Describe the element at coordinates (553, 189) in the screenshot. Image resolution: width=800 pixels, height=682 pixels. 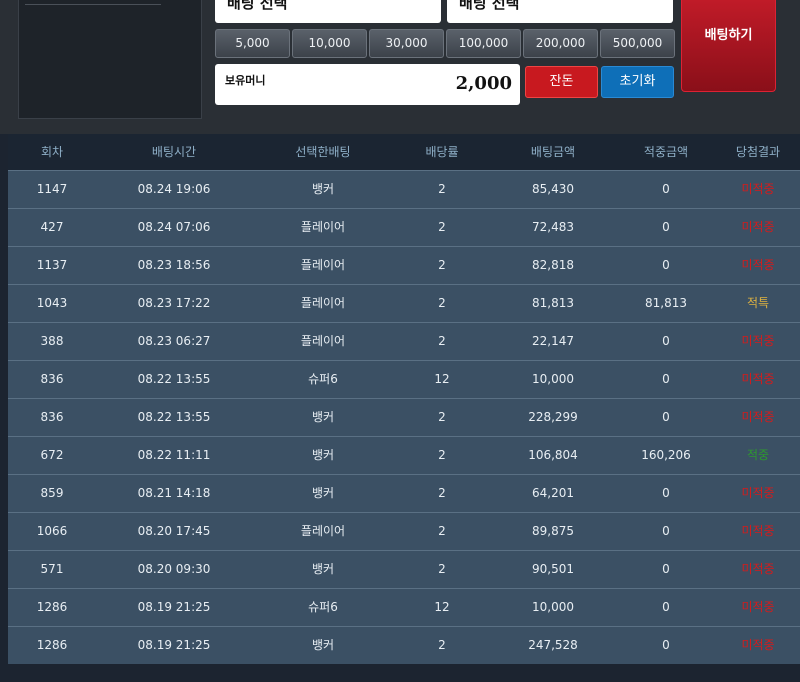
I see `cell-amount: 85,430` at that location.